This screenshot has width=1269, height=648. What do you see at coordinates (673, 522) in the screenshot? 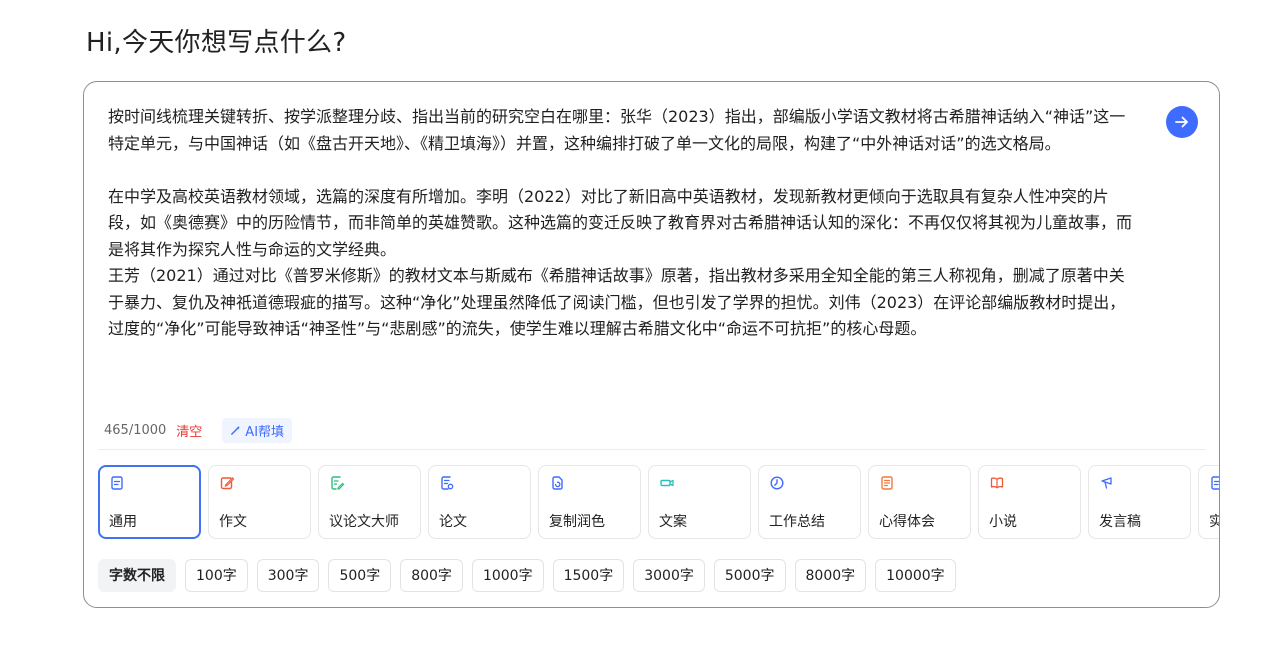
I see `type-card-label: 文案` at bounding box center [673, 522].